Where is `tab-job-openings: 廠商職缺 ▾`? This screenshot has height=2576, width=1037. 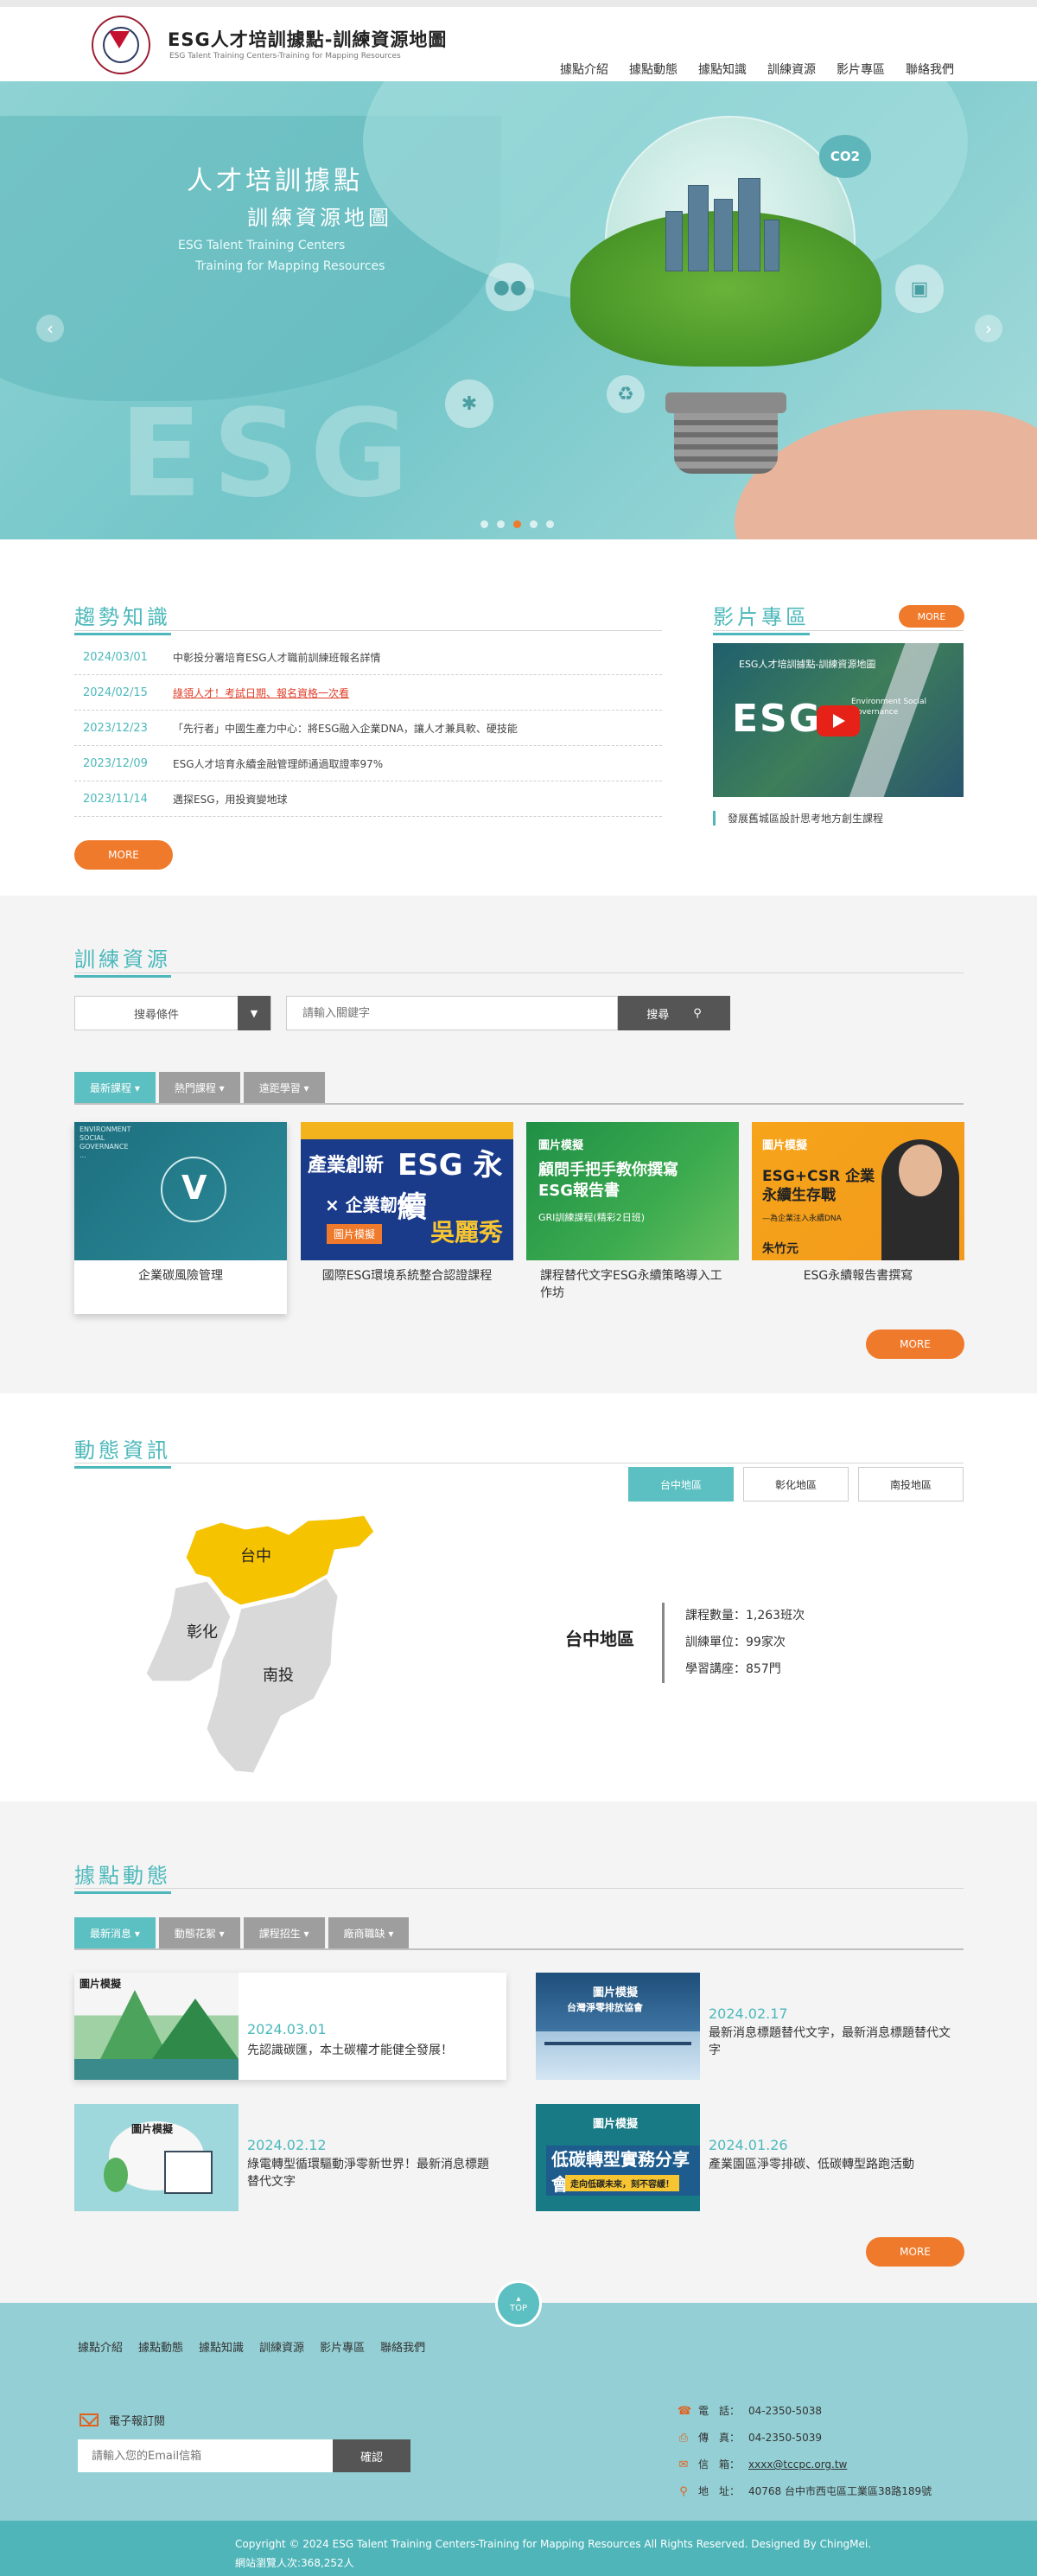
tab-job-openings: 廠商職缺 ▾ is located at coordinates (369, 1932).